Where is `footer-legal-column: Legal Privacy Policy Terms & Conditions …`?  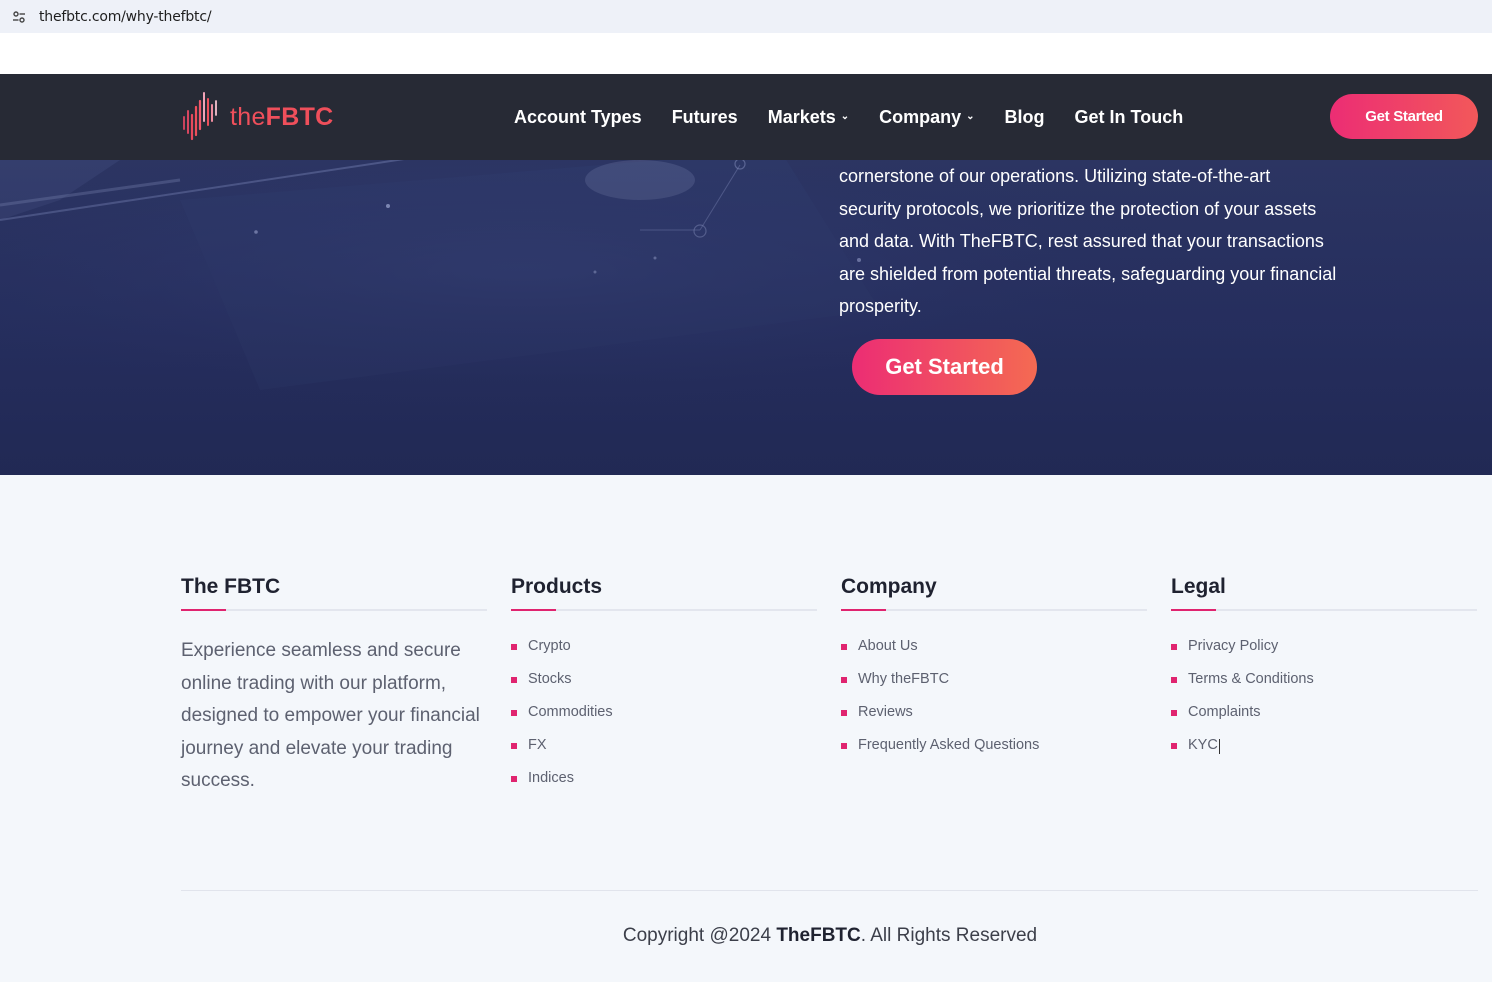
footer-legal-column: Legal Privacy Policy Terms & Conditions … is located at coordinates (1324, 672).